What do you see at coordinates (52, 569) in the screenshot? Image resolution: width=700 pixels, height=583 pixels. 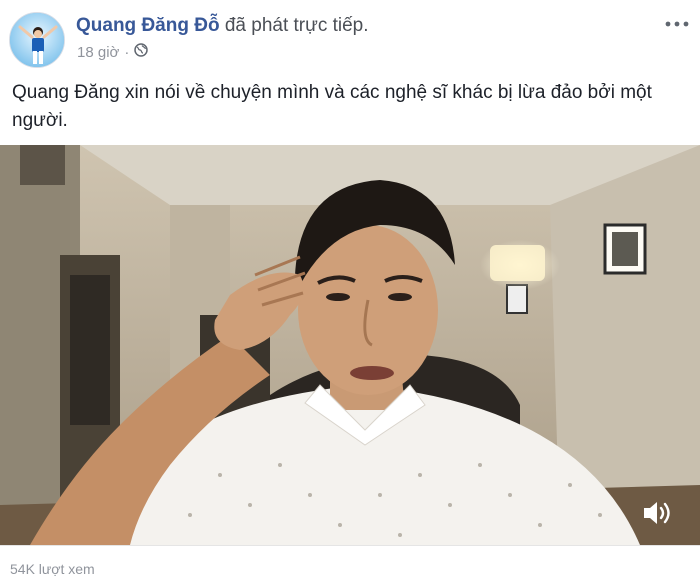 I see `view-count: 54K lượt xem` at bounding box center [52, 569].